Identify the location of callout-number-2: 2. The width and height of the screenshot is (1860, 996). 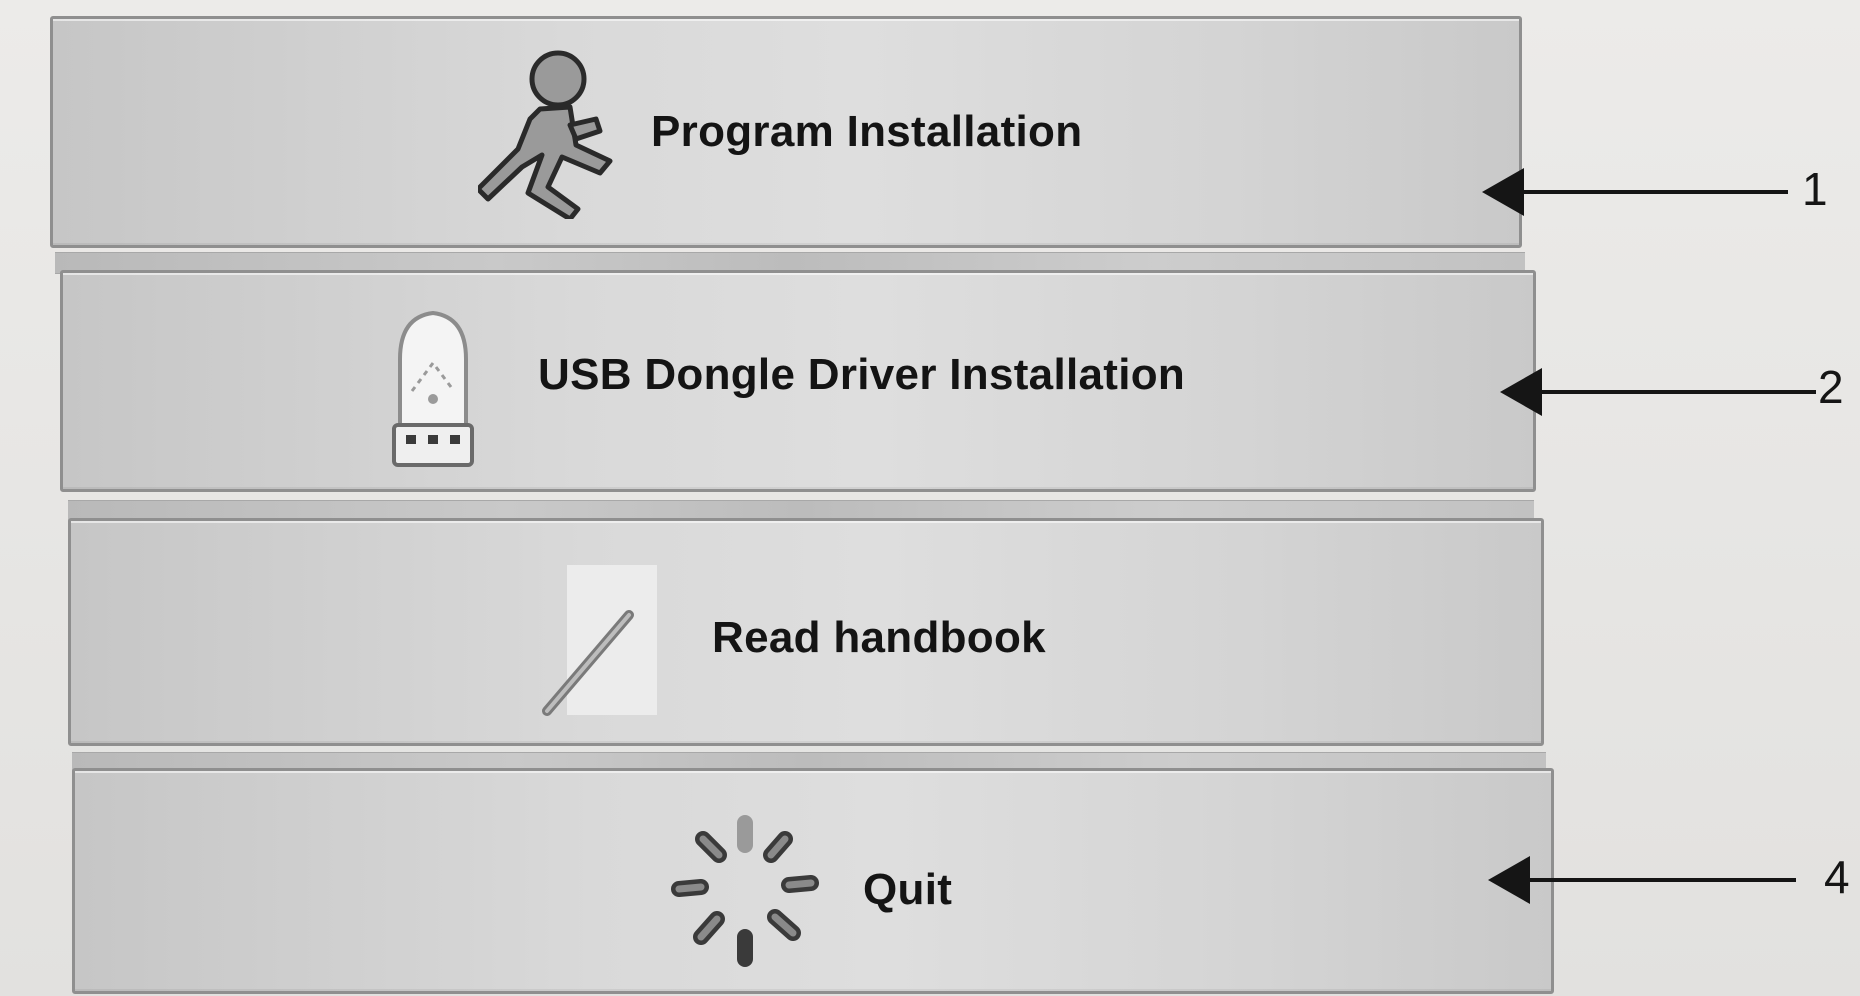
(1831, 387).